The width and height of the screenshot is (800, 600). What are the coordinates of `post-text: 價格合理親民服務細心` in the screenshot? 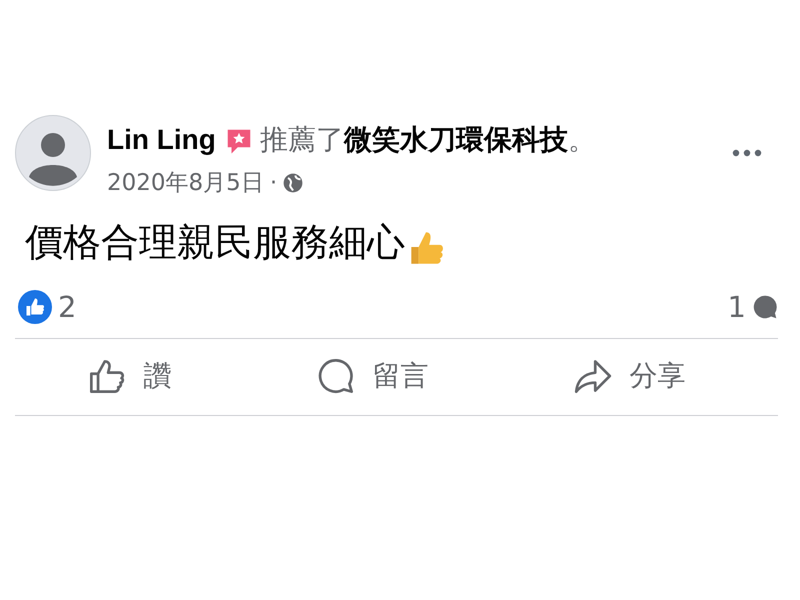 It's located at (215, 242).